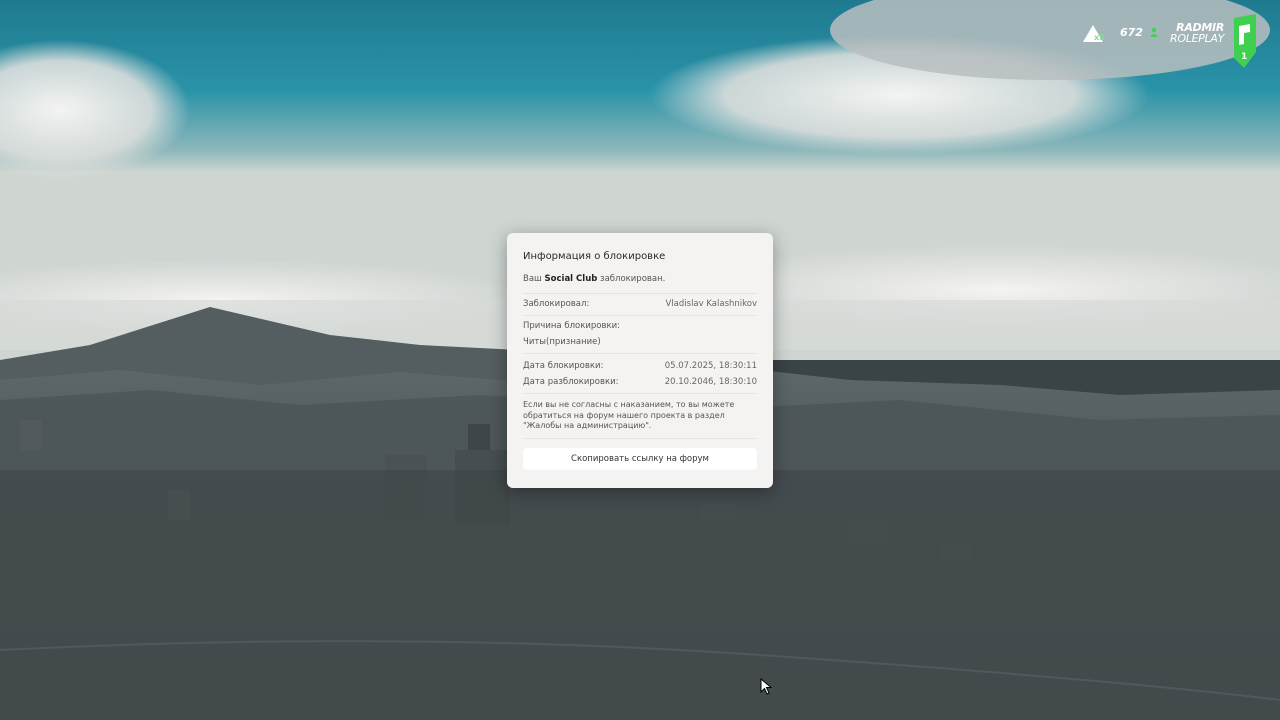 The image size is (1280, 720). I want to click on block-date-label: Дата блокировки:, so click(563, 366).